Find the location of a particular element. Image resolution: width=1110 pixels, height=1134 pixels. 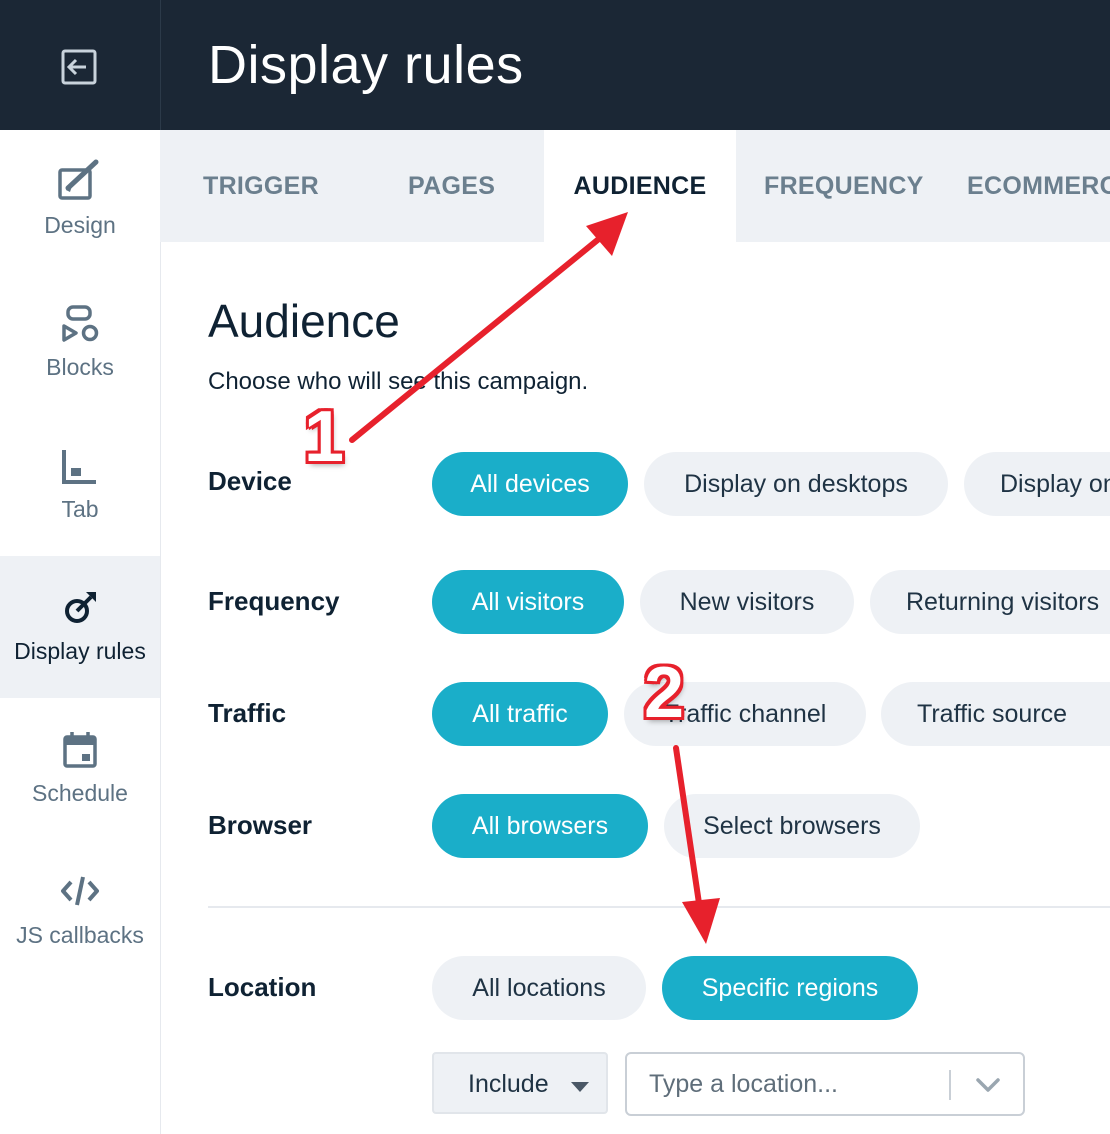

arrow-2-head is located at coordinates (701, 921).